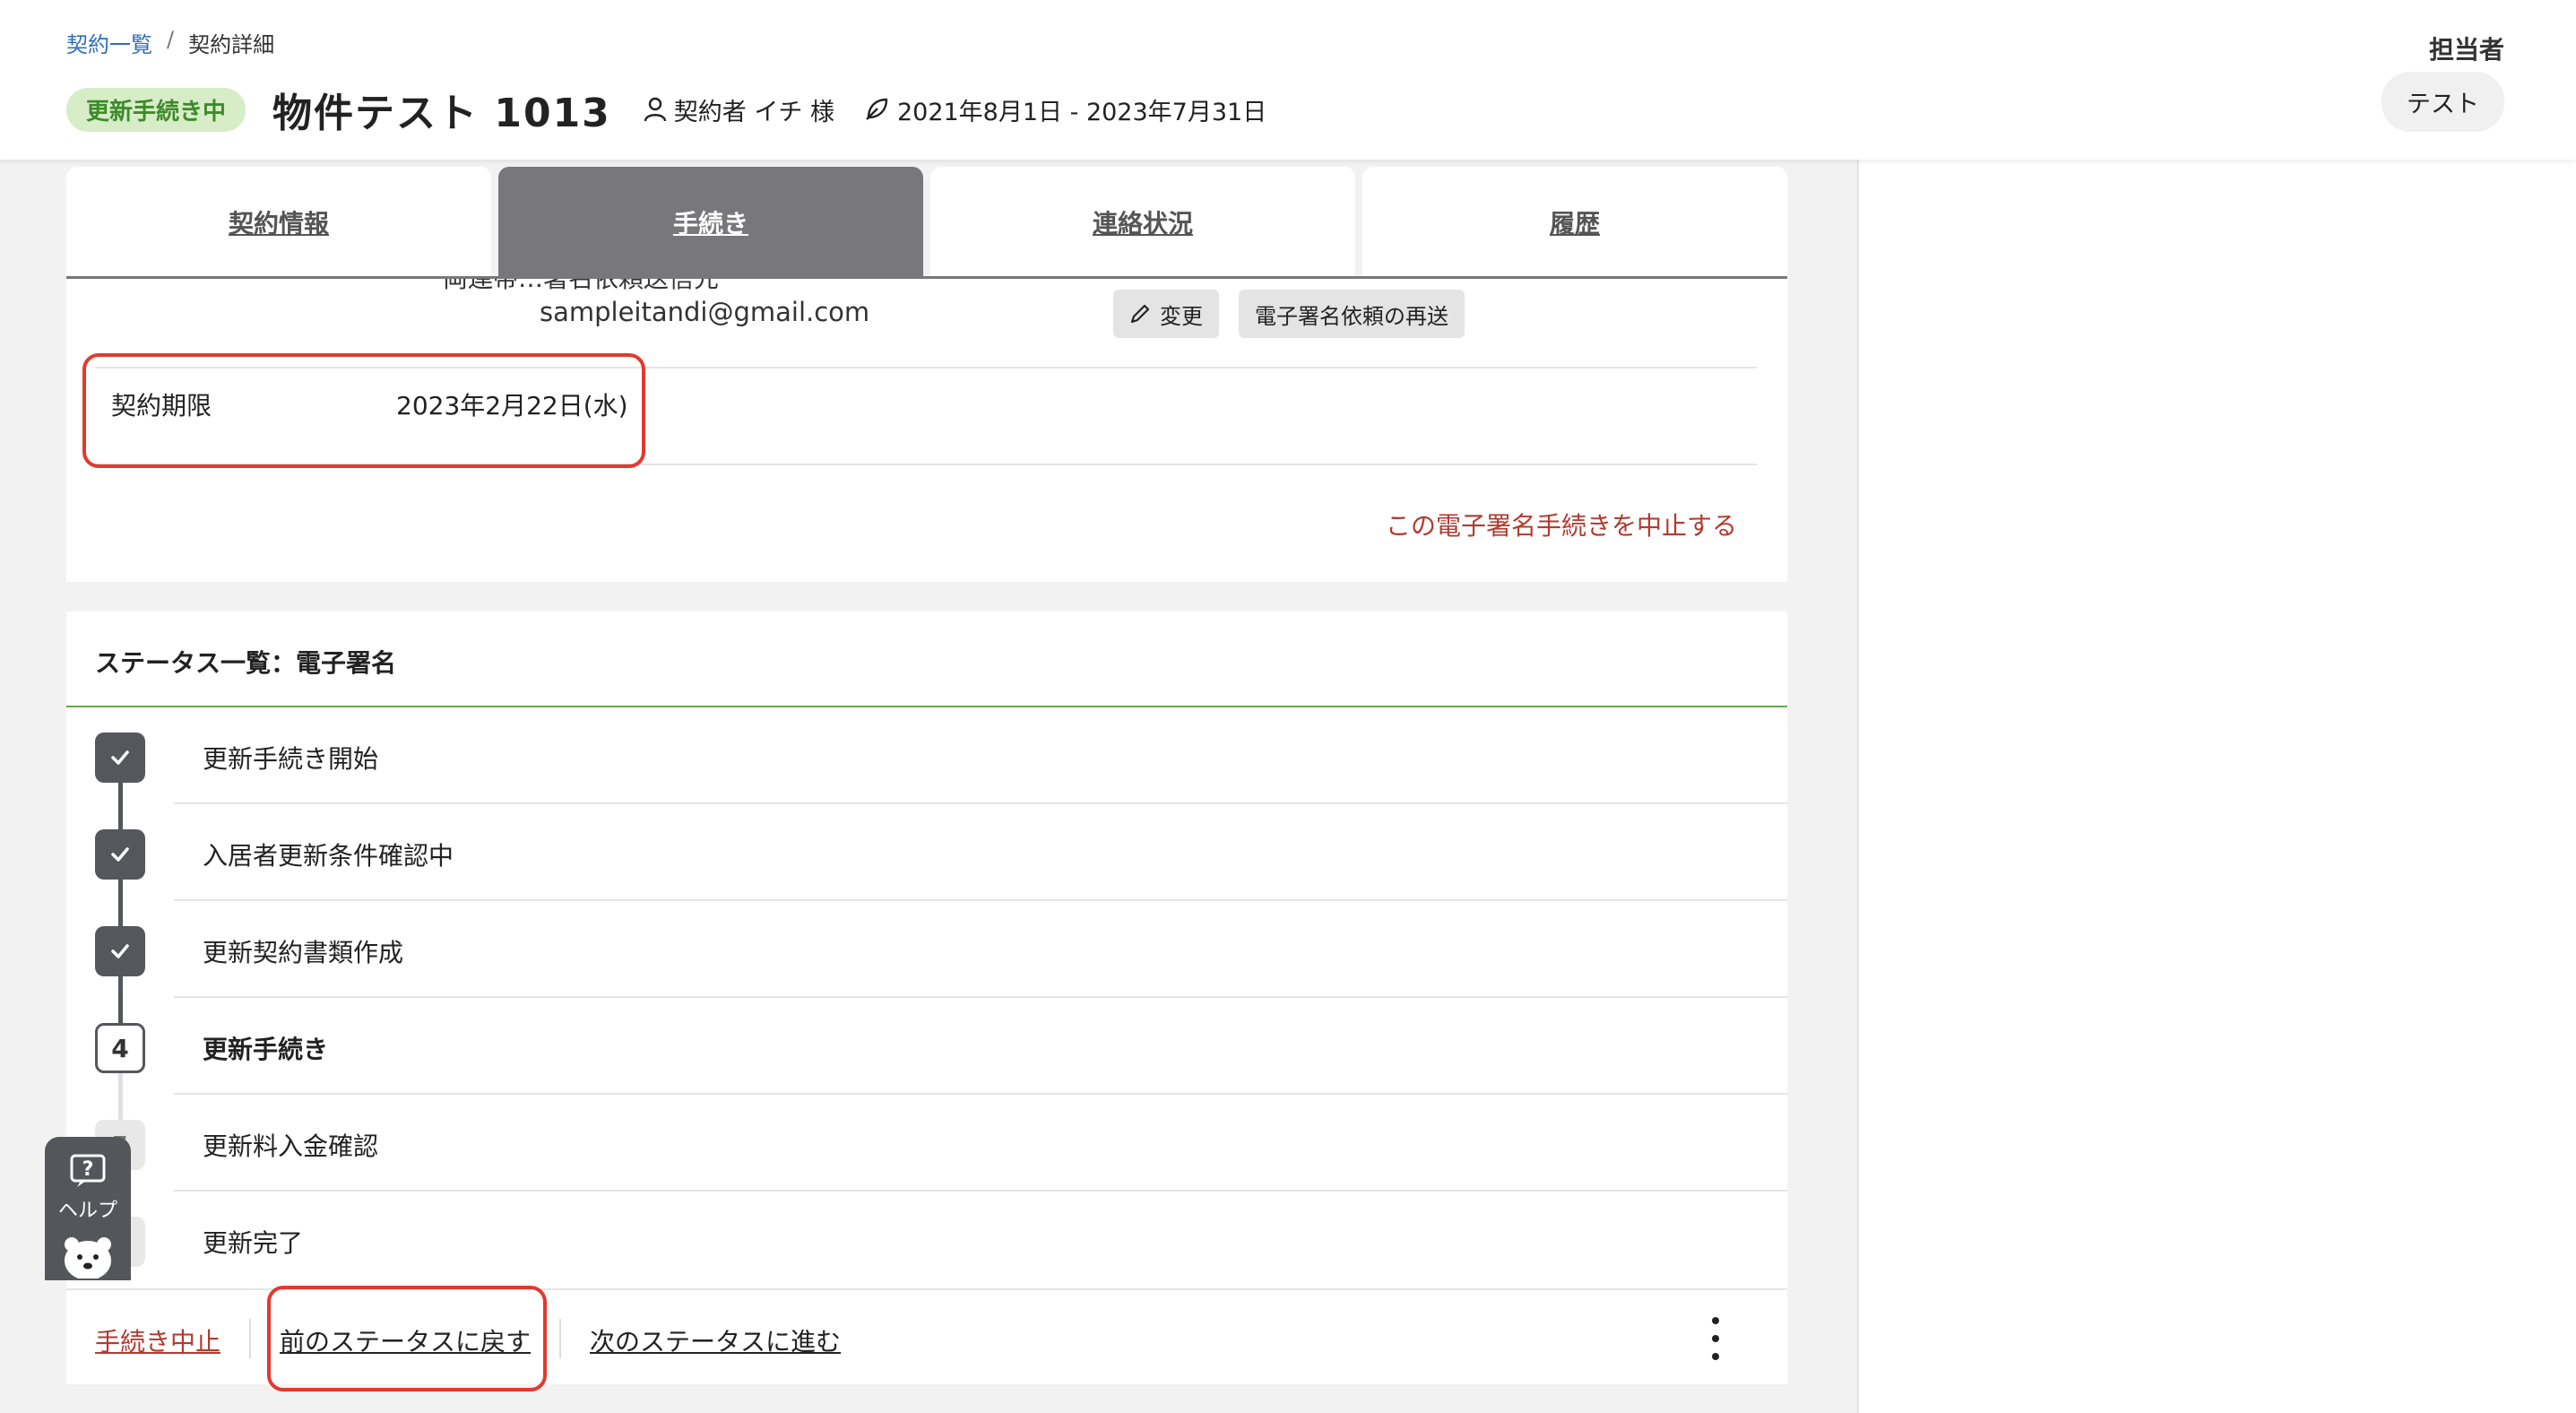  Describe the element at coordinates (926, 222) in the screenshot. I see `tab-bar: 契約情報 手続き 連絡状況 履歴` at that location.